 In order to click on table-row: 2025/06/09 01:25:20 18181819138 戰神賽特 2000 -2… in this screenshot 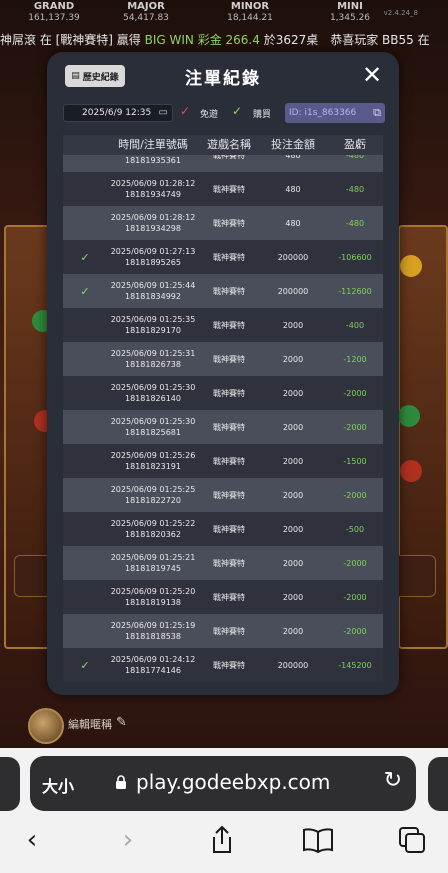, I will do `click(223, 597)`.